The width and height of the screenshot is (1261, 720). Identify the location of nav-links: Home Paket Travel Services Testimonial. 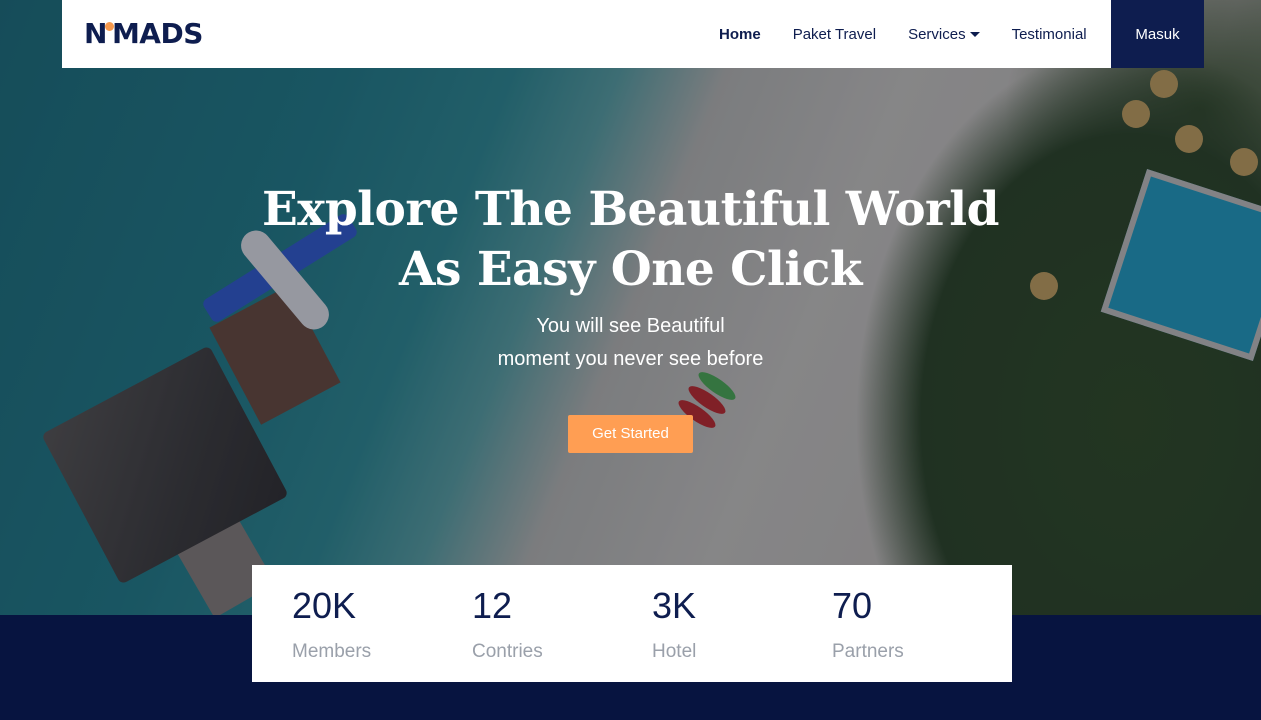
(919, 34).